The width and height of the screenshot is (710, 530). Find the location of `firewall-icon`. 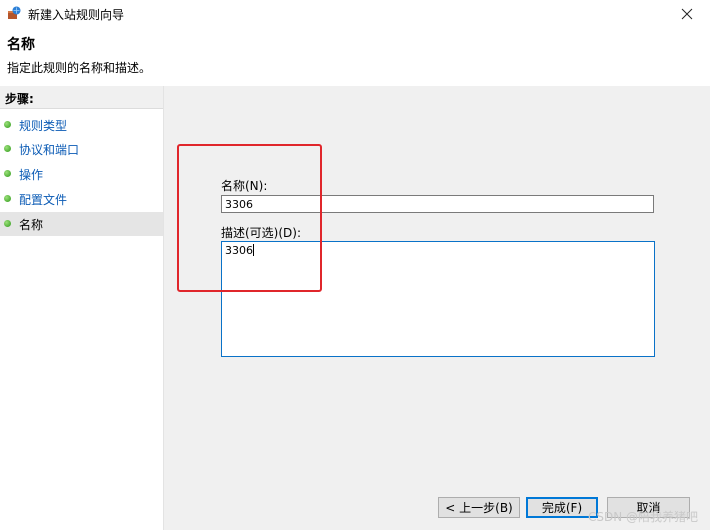

firewall-icon is located at coordinates (14, 13).